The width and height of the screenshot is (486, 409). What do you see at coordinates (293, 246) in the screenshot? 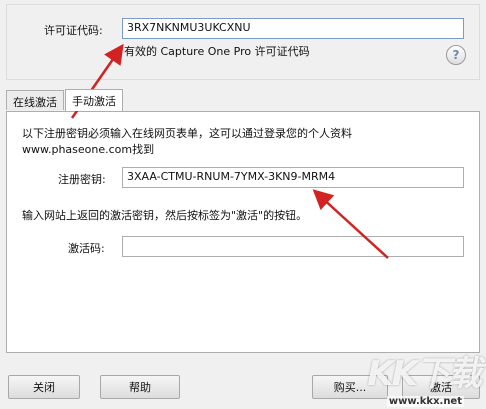
I see `activation-code-input` at bounding box center [293, 246].